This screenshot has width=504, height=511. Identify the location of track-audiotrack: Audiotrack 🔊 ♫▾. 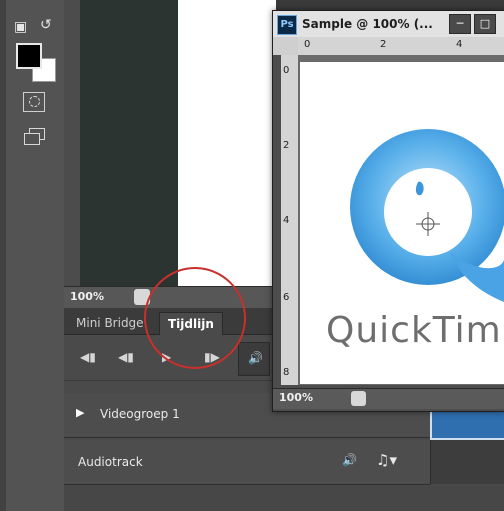
(247, 462).